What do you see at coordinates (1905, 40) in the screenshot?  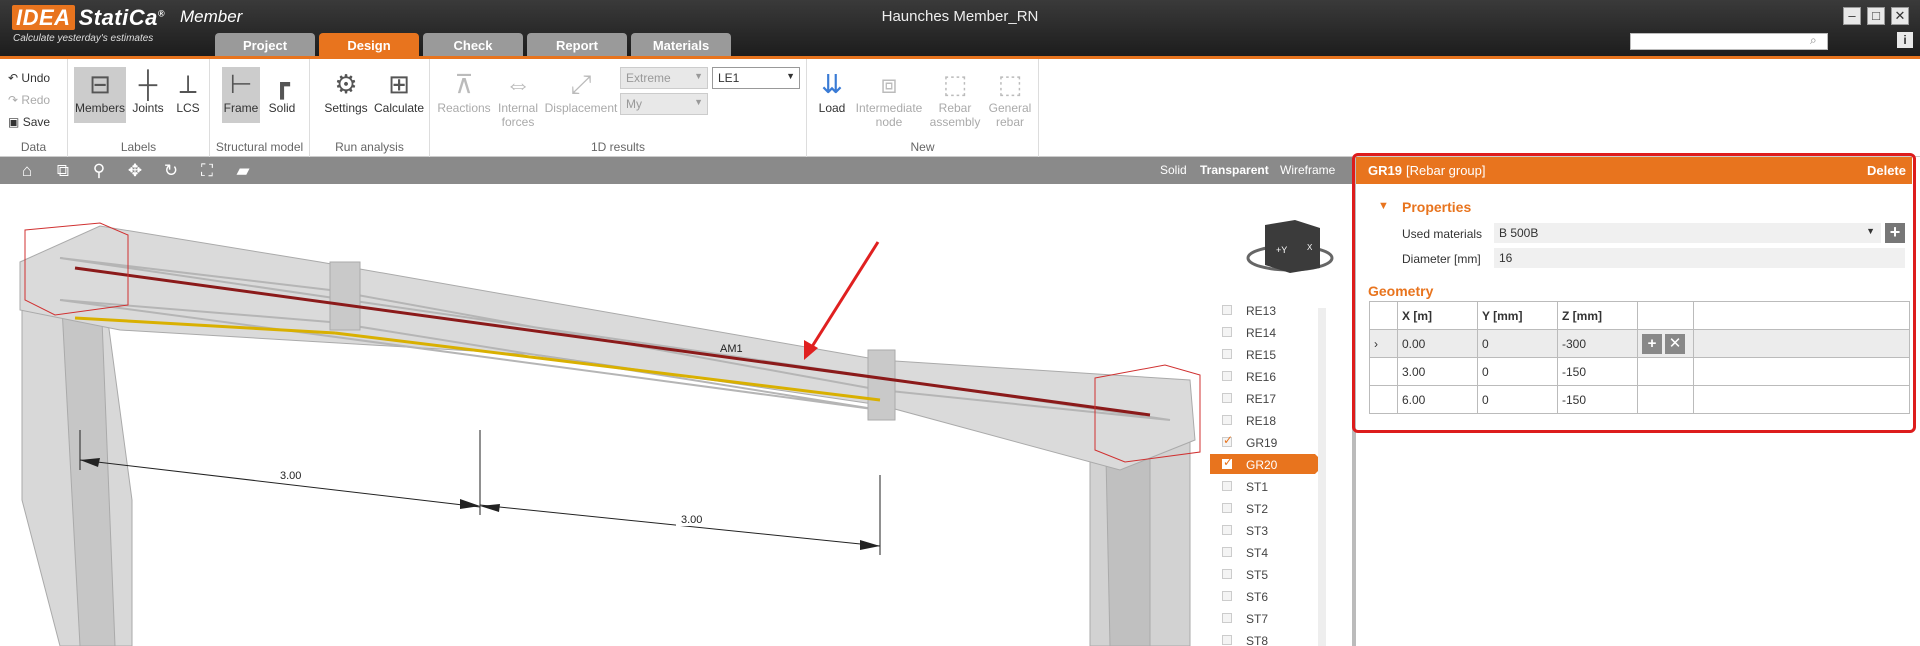 I see `info-button: i` at bounding box center [1905, 40].